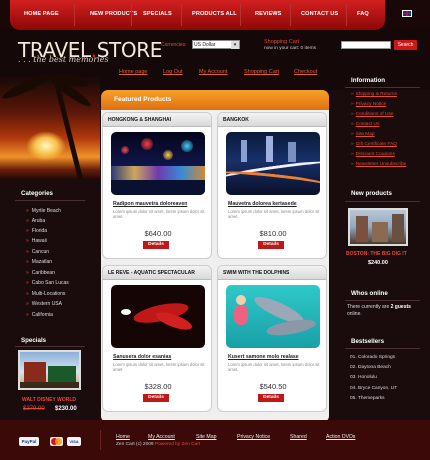  Describe the element at coordinates (35, 221) in the screenshot. I see `category-item: Aruba` at that location.